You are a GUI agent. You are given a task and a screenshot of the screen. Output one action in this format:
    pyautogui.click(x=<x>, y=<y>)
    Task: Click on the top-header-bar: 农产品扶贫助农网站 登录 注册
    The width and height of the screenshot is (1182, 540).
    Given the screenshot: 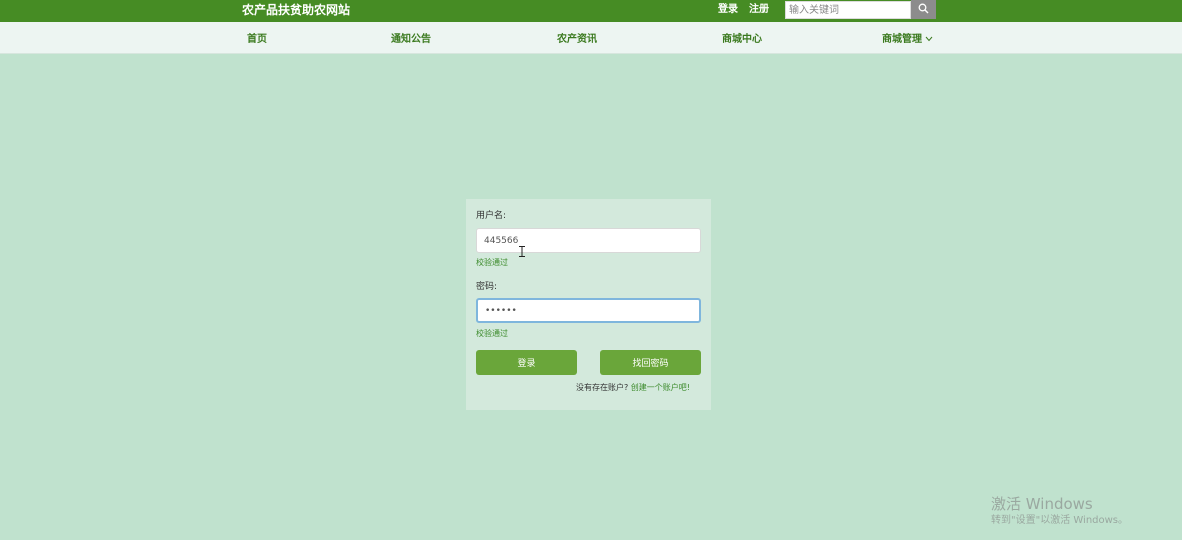 What is the action you would take?
    pyautogui.click(x=591, y=11)
    